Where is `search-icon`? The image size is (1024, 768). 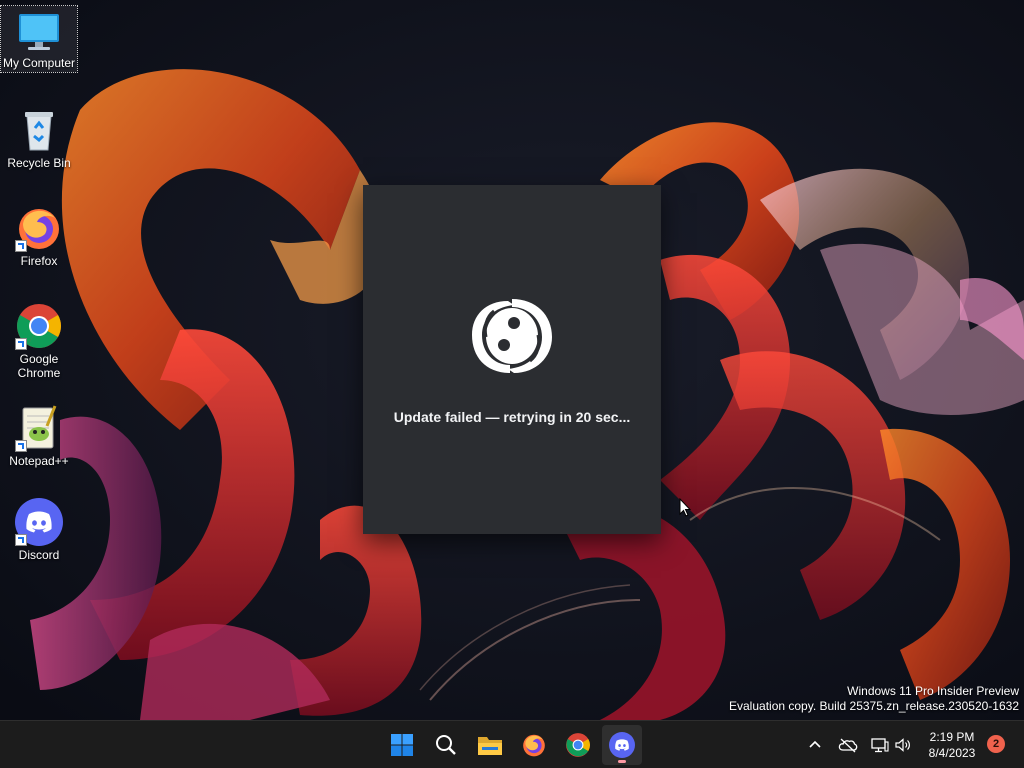
search-icon is located at coordinates (446, 745).